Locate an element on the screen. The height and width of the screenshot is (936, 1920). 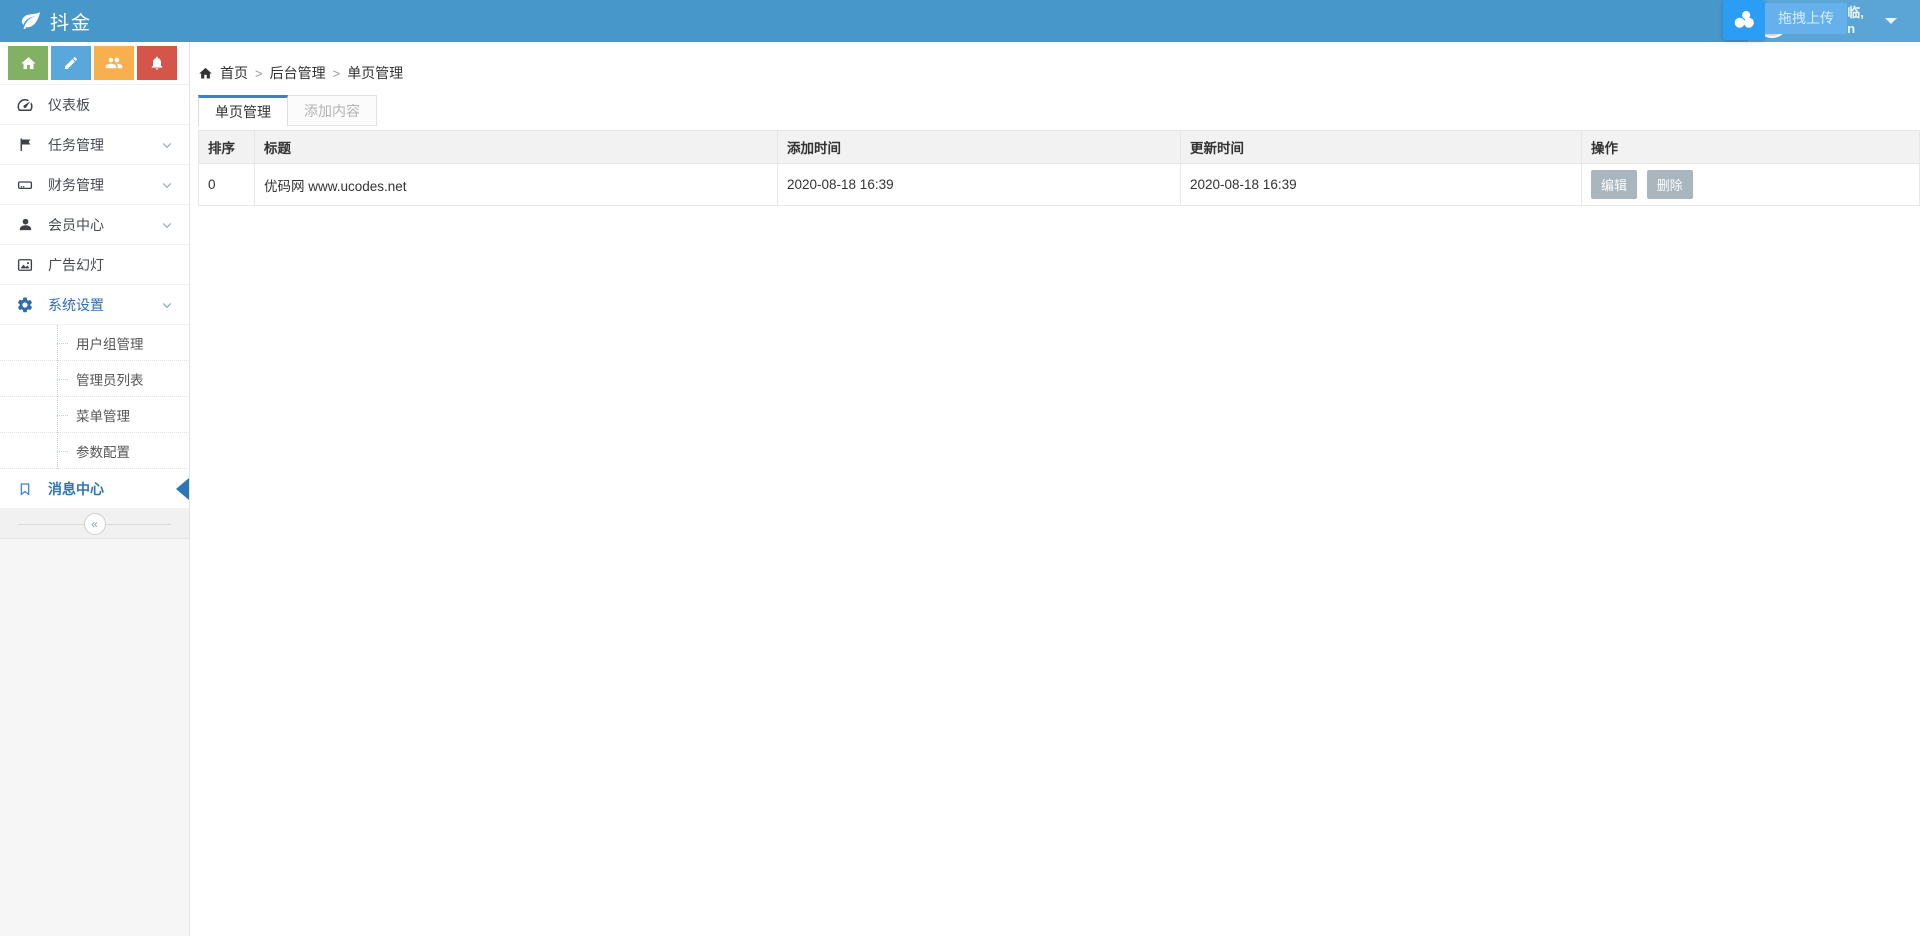
sidebar-shortcuts is located at coordinates (94, 63).